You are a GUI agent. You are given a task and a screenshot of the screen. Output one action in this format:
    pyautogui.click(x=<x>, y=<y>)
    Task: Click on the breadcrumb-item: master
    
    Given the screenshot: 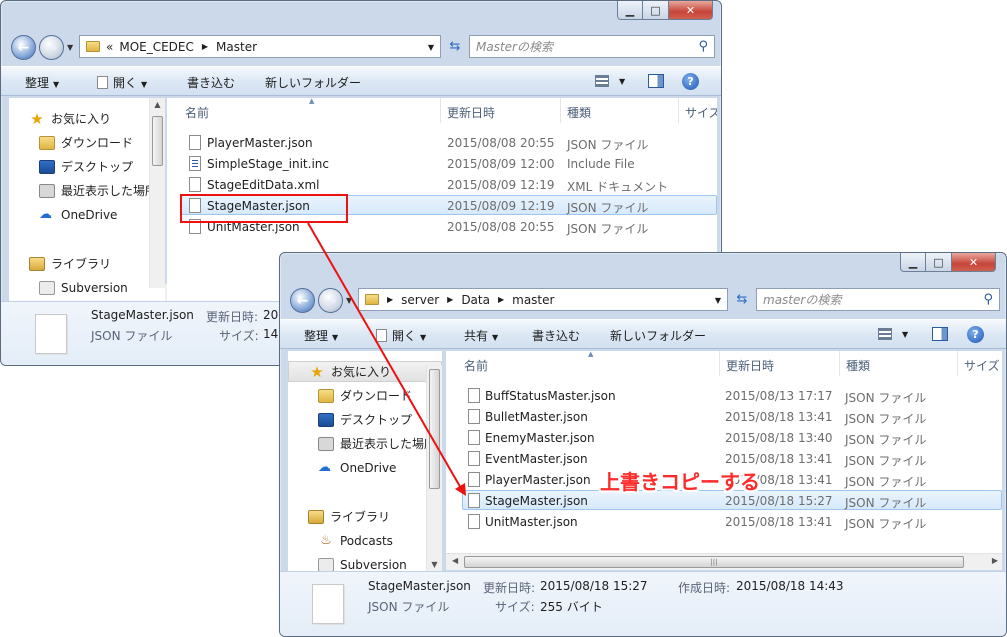 What is the action you would take?
    pyautogui.click(x=533, y=300)
    